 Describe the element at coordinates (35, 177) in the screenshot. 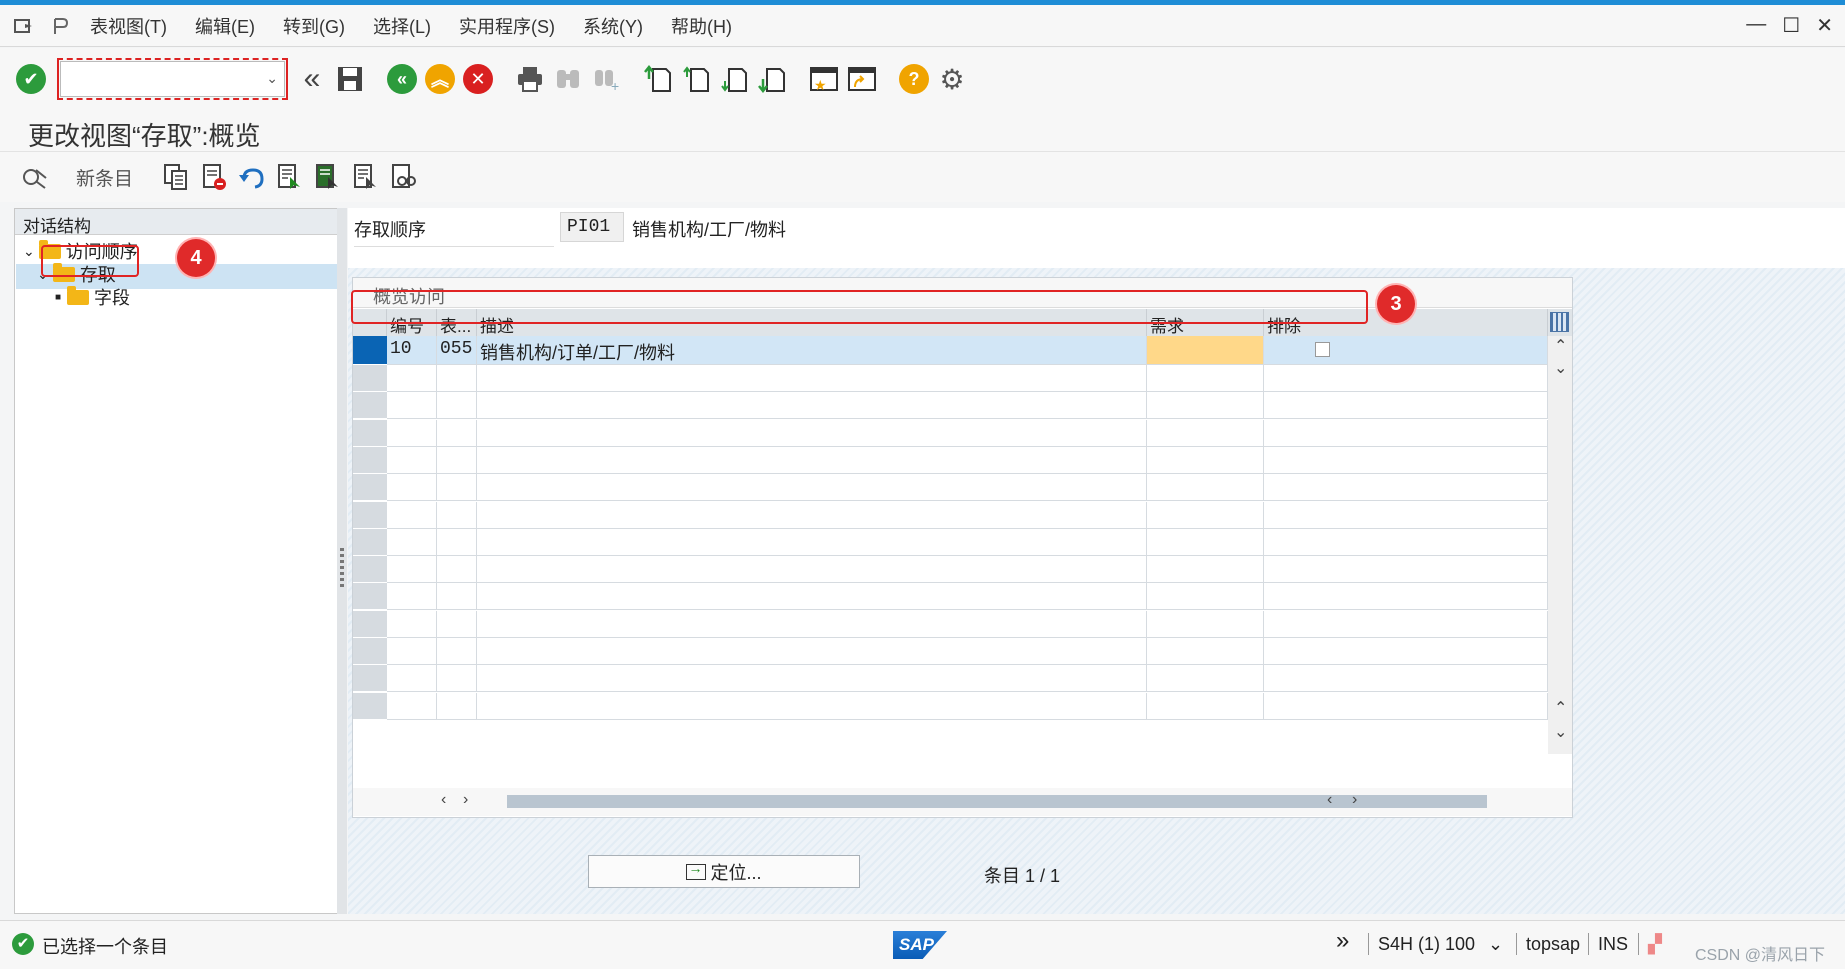

I see `display-change-icon` at that location.